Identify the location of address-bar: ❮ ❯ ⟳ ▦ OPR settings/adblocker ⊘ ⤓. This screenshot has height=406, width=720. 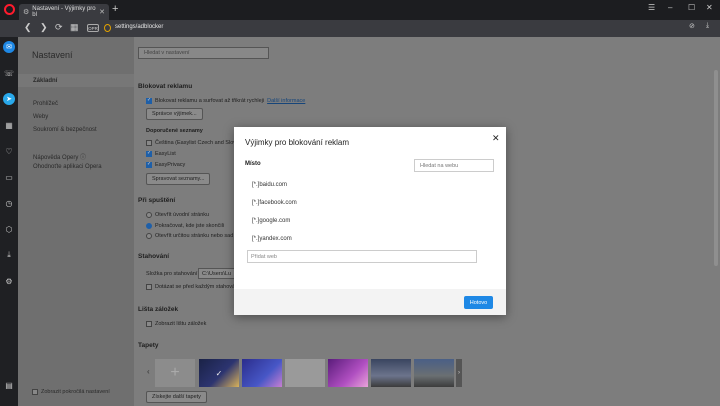
(360, 28).